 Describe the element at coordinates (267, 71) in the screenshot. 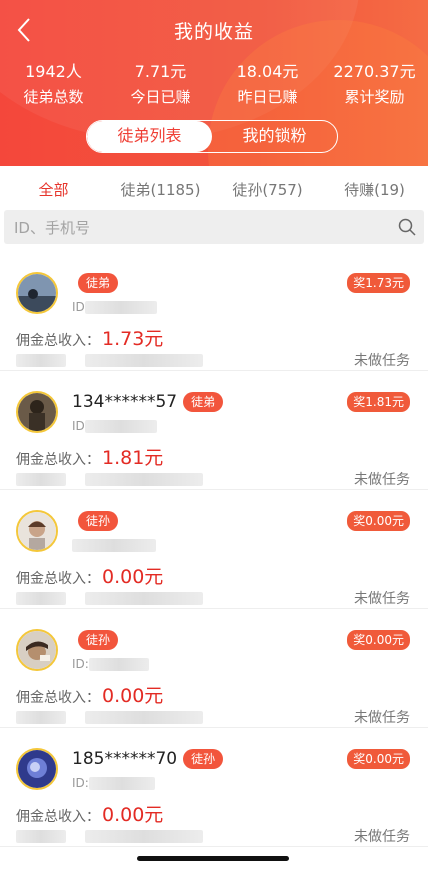

I see `stat-value: 18.04元` at that location.